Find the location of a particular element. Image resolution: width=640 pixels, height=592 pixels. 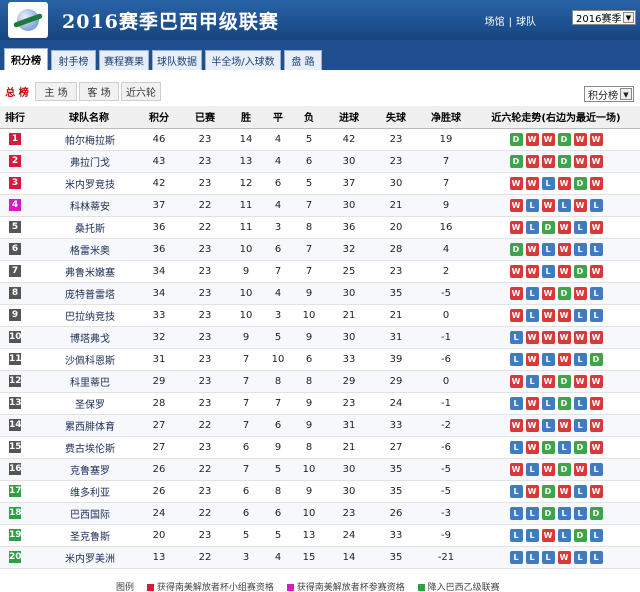

teams-link: 球队 is located at coordinates (526, 22).